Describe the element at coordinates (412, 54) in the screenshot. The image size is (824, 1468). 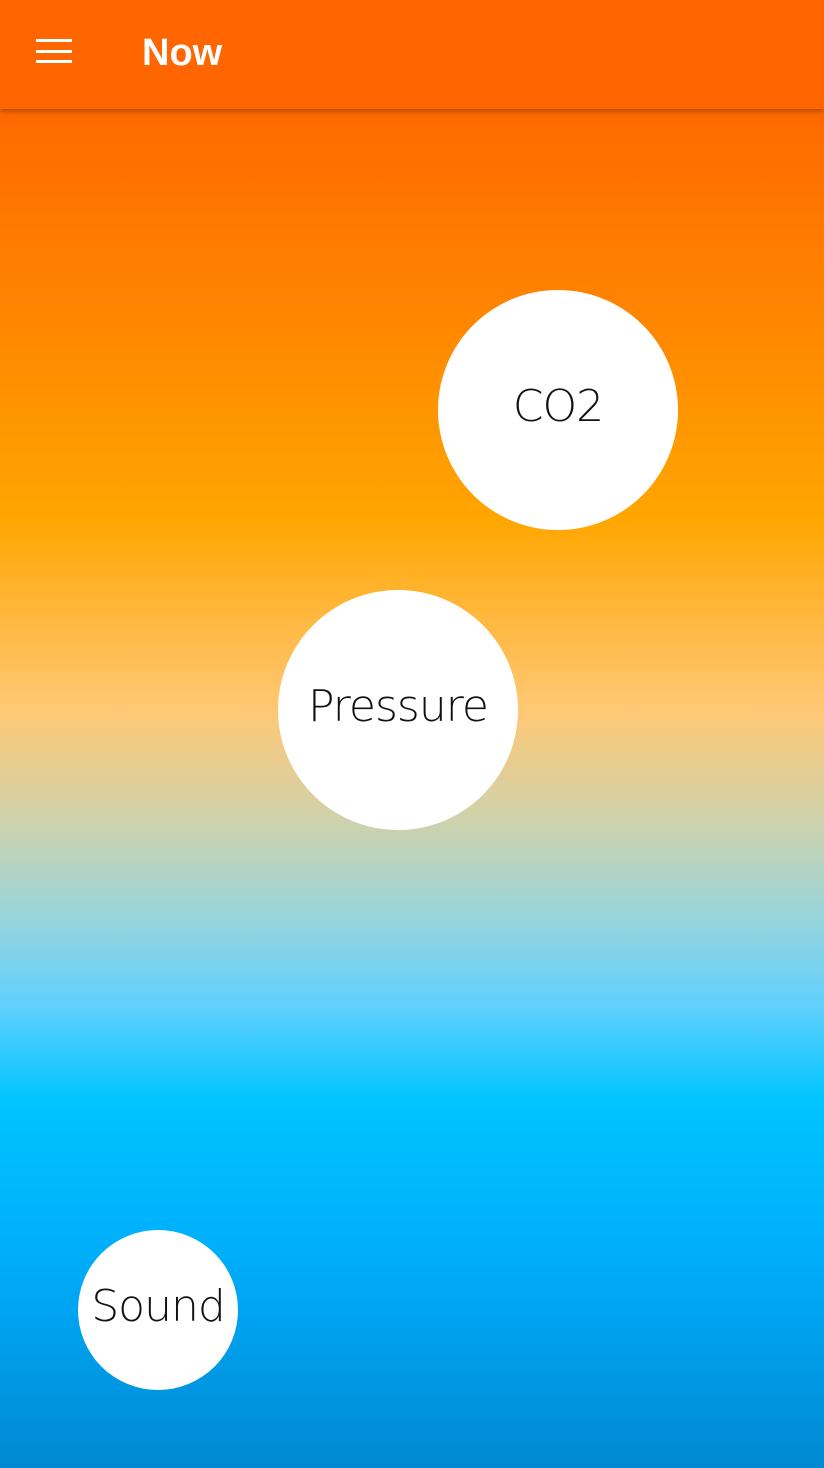
I see `app-bar: Now` at that location.